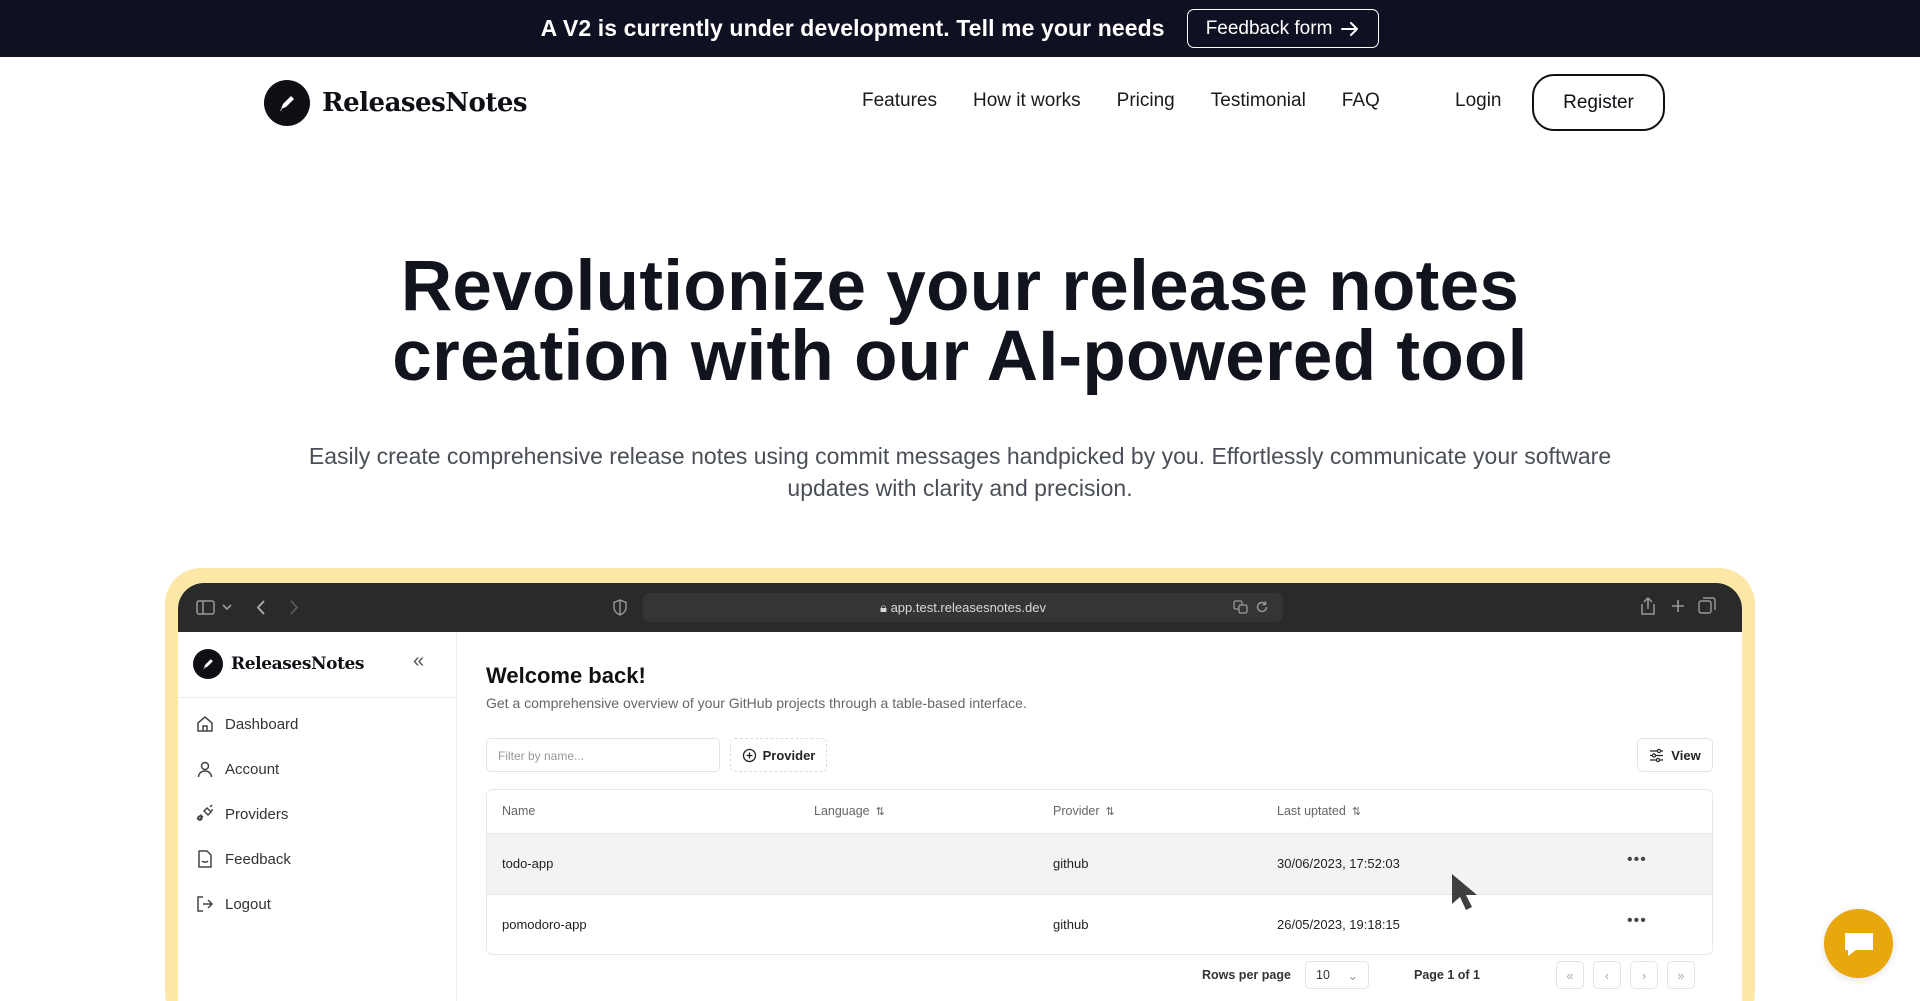 Image resolution: width=1920 pixels, height=1001 pixels. Describe the element at coordinates (1099, 864) in the screenshot. I see `table-row: todo-app github 30/06/2023, 17:52:03 •••` at that location.